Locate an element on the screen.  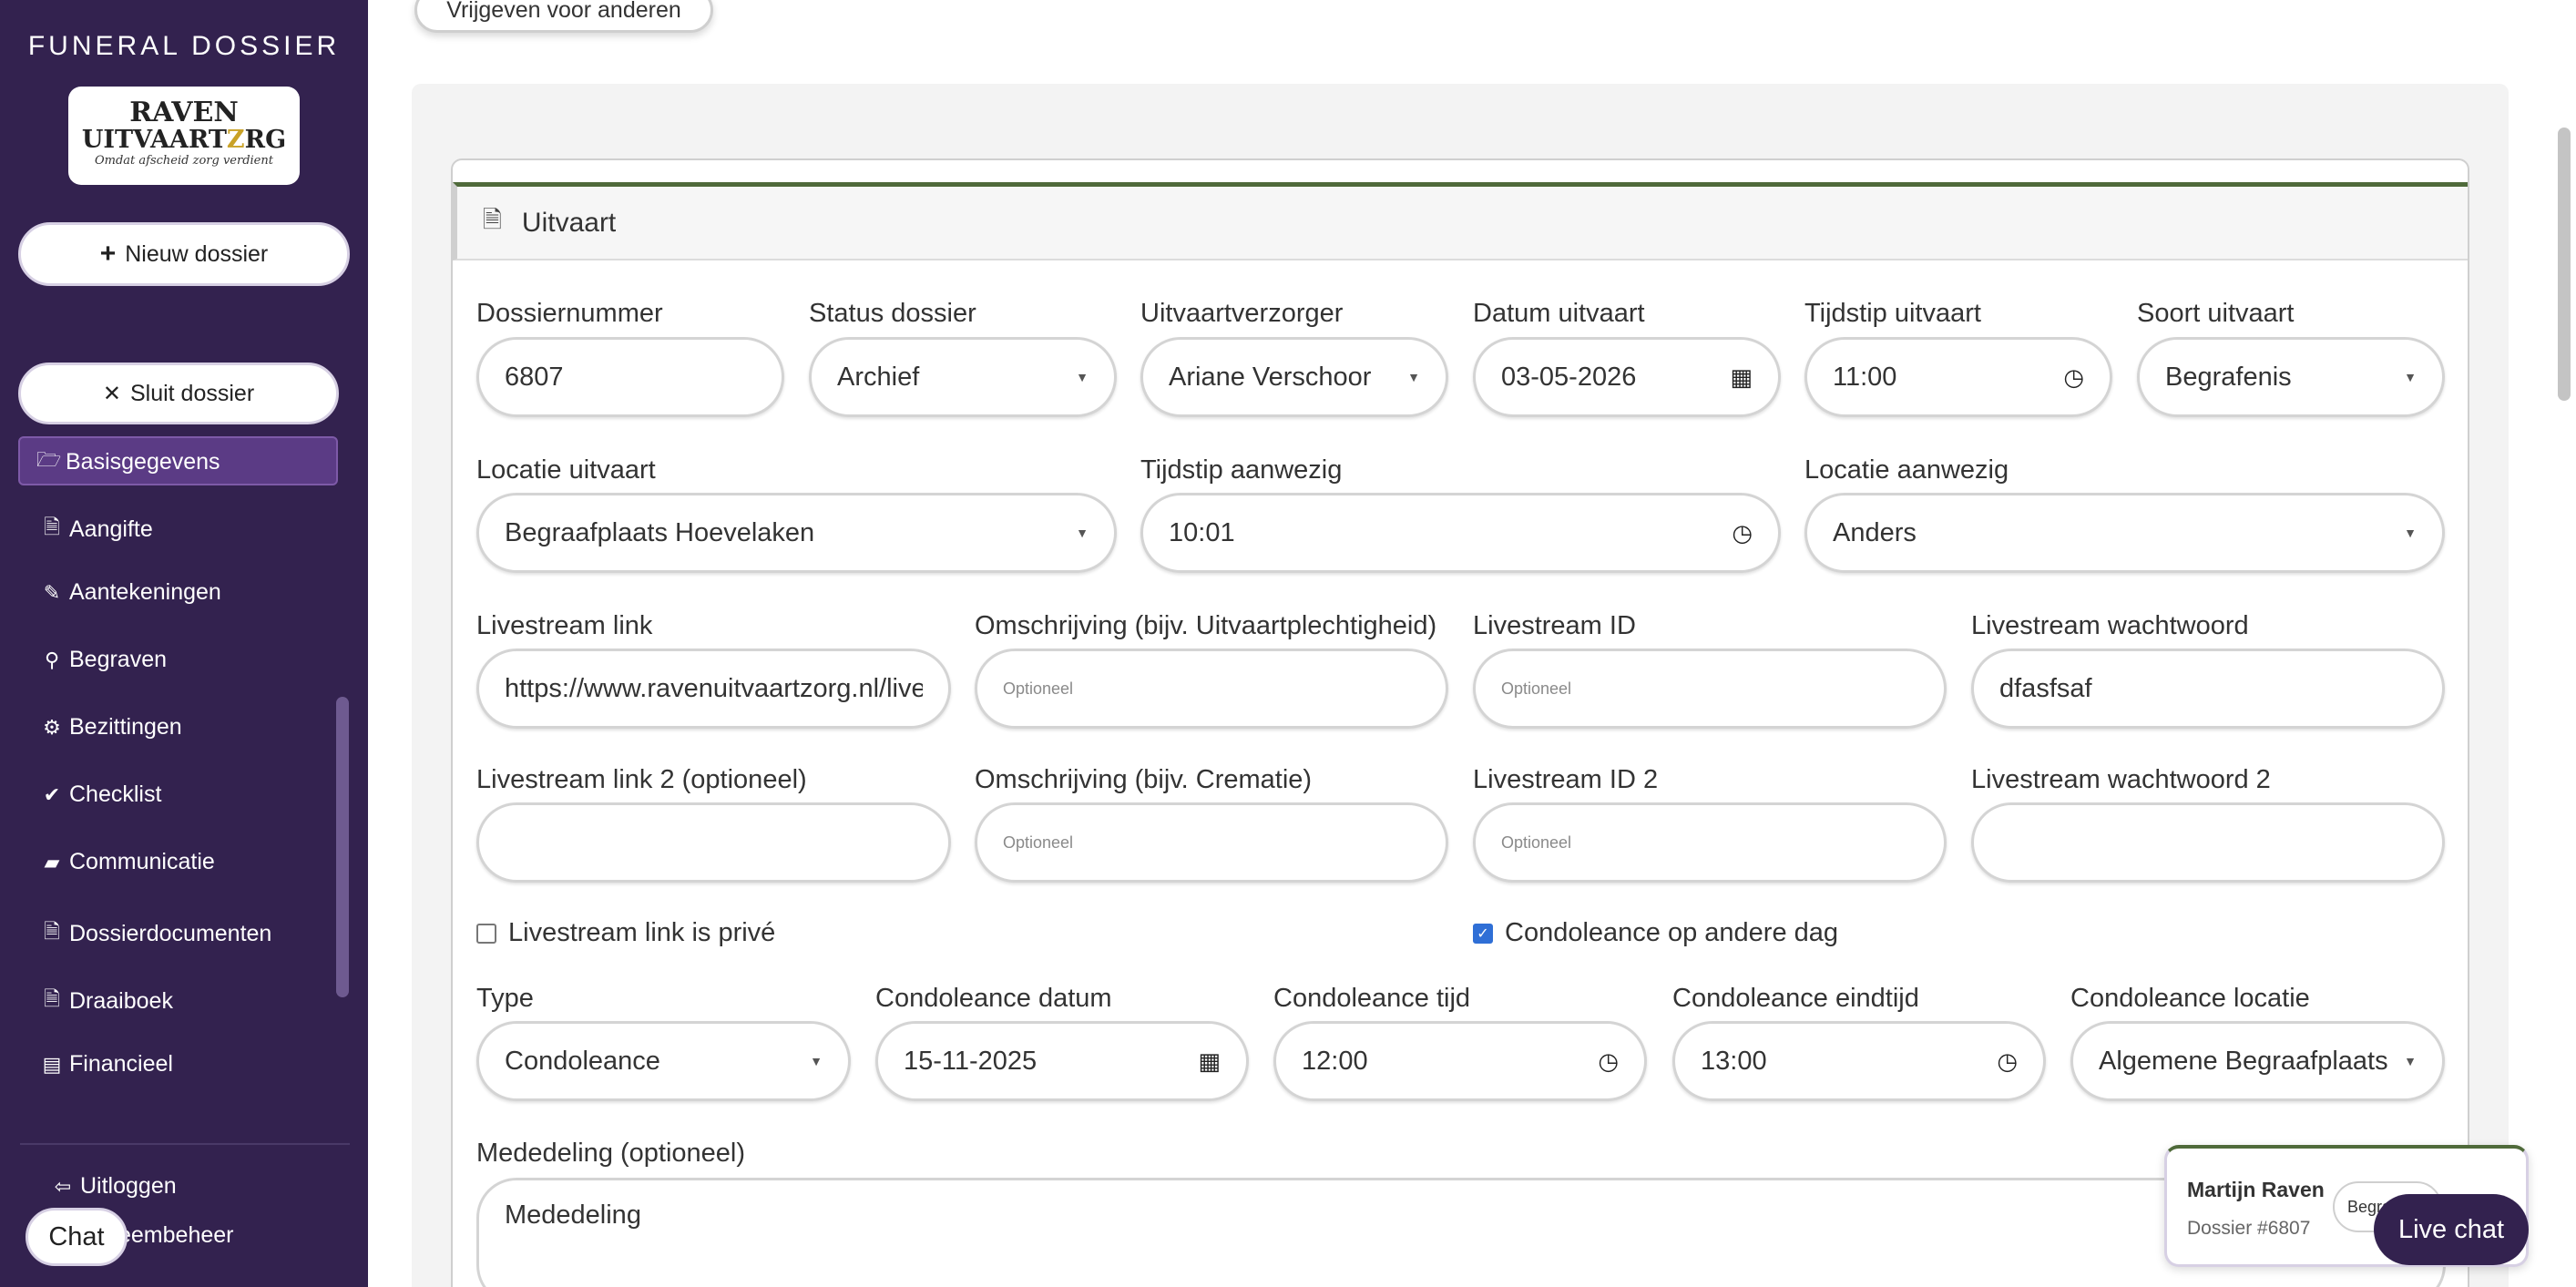
soort-select: Begrafenis ▼ is located at coordinates (2291, 377).